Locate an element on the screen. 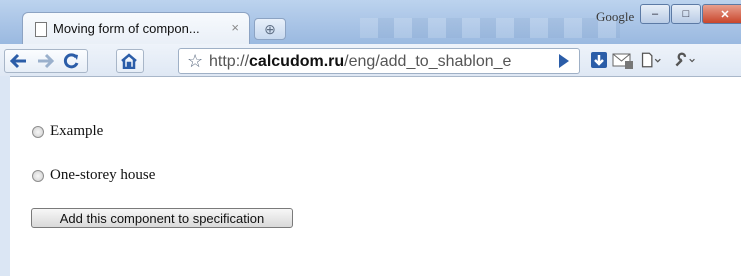 This screenshot has width=741, height=276. forward-arrow-icon is located at coordinates (45, 61).